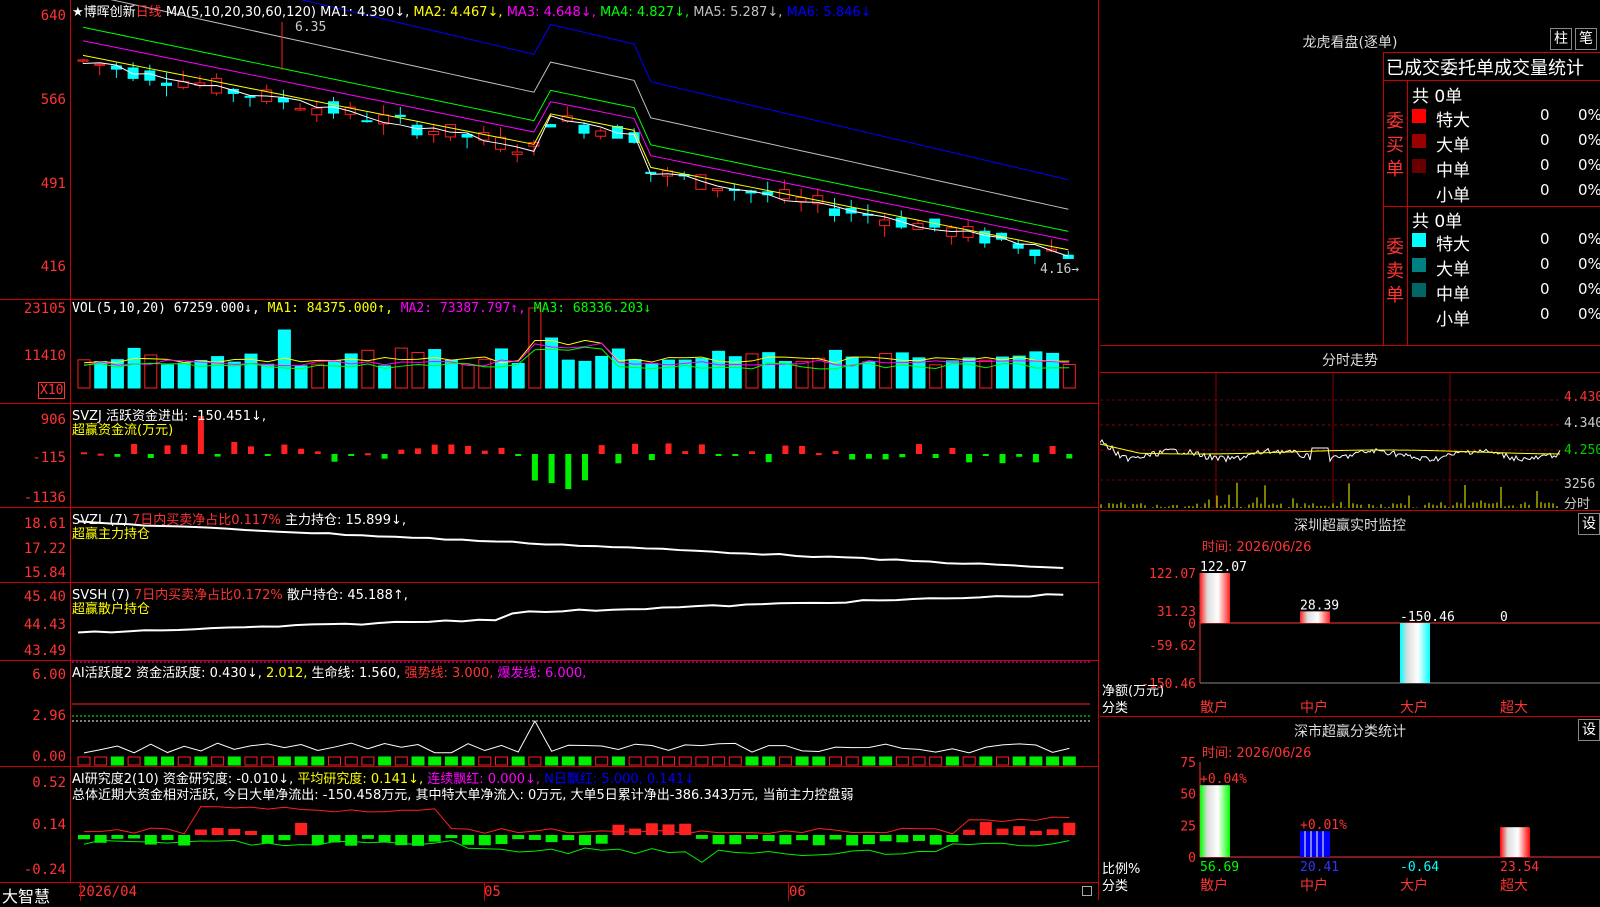  Describe the element at coordinates (311, 27) in the screenshot. I see `high-price-mark: 6.35` at that location.